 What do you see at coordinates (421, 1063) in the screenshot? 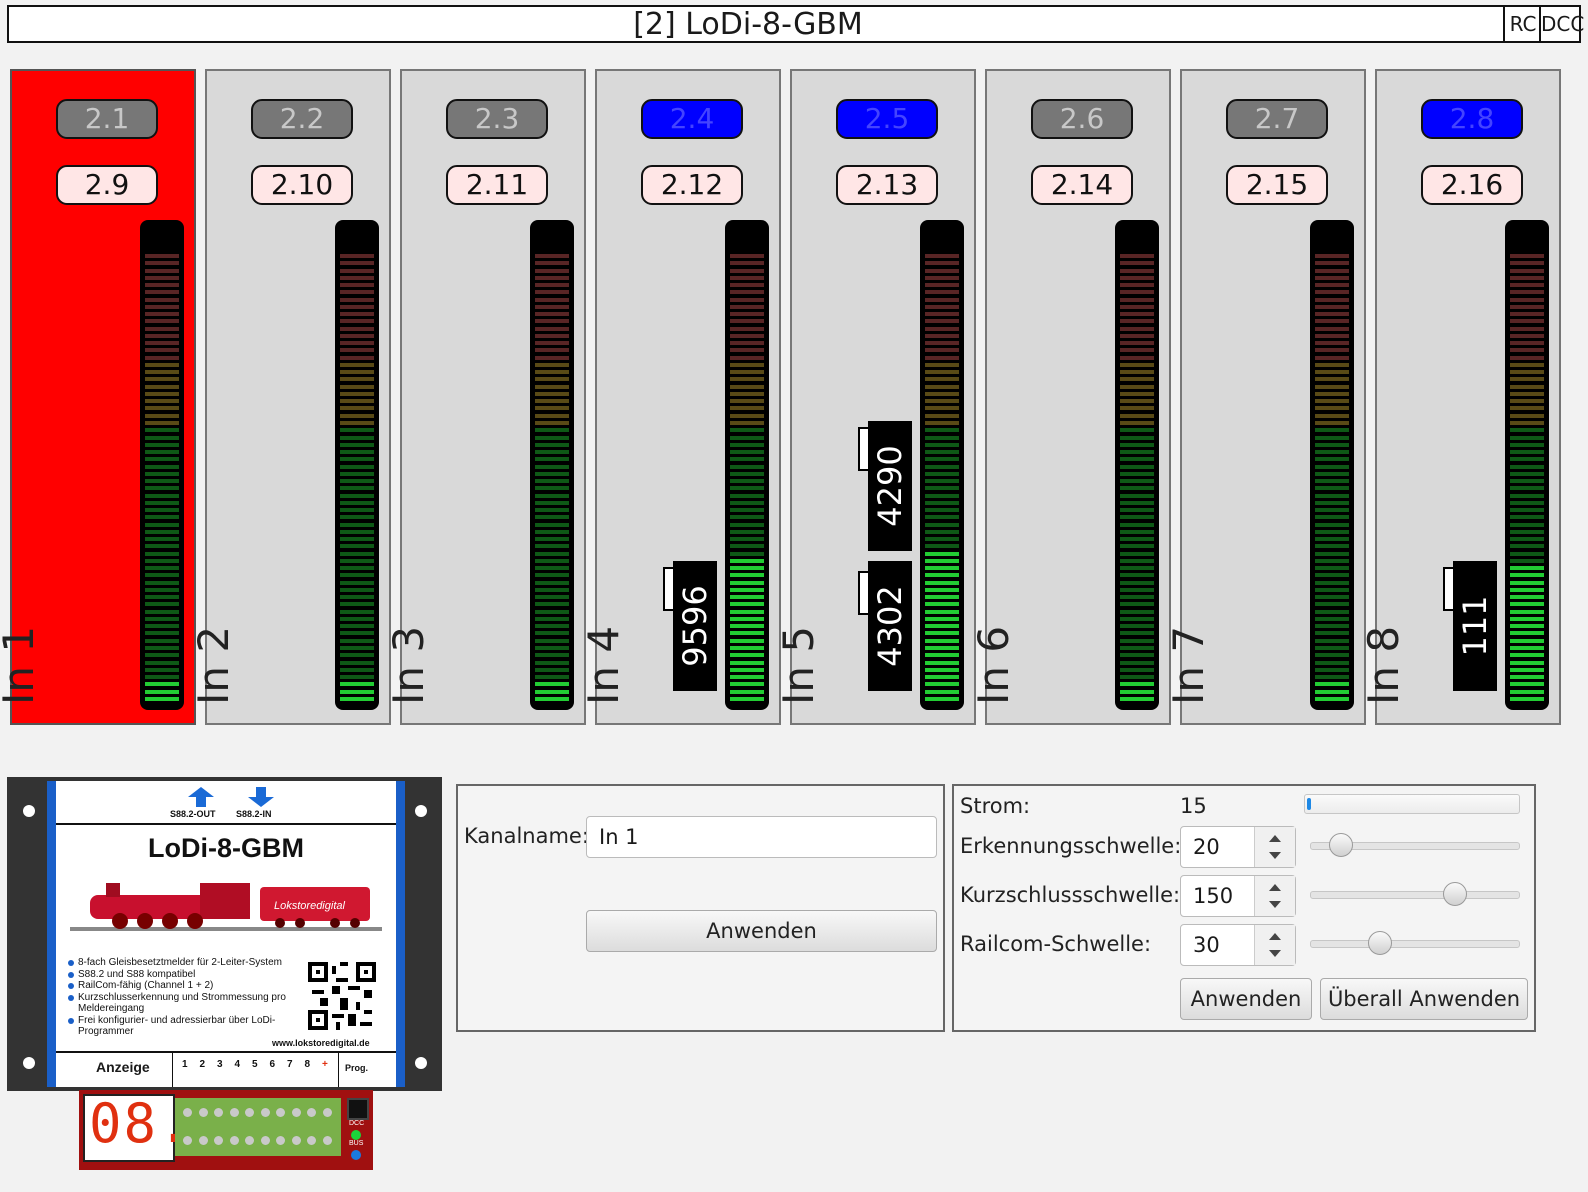
I see `mount-hole` at bounding box center [421, 1063].